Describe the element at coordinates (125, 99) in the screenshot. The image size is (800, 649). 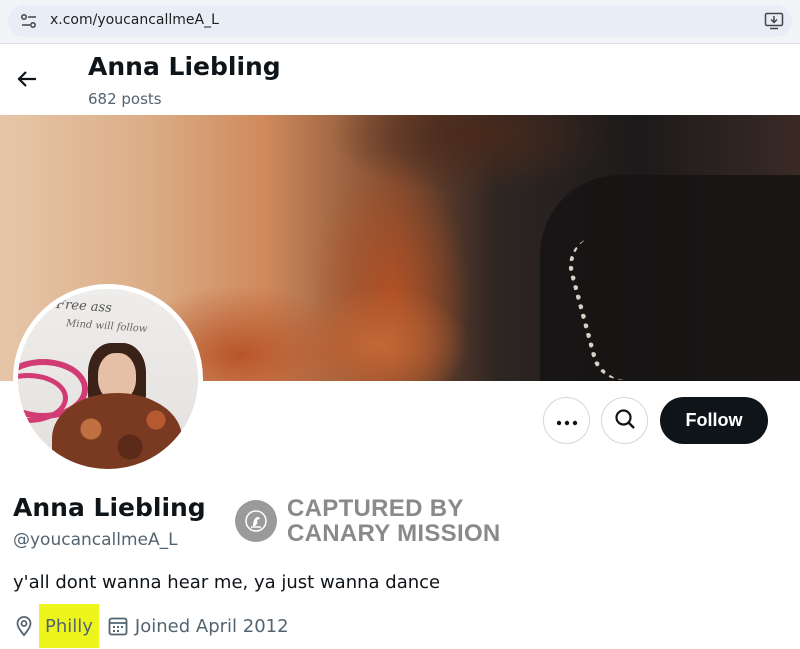
I see `post-count: 682 posts` at that location.